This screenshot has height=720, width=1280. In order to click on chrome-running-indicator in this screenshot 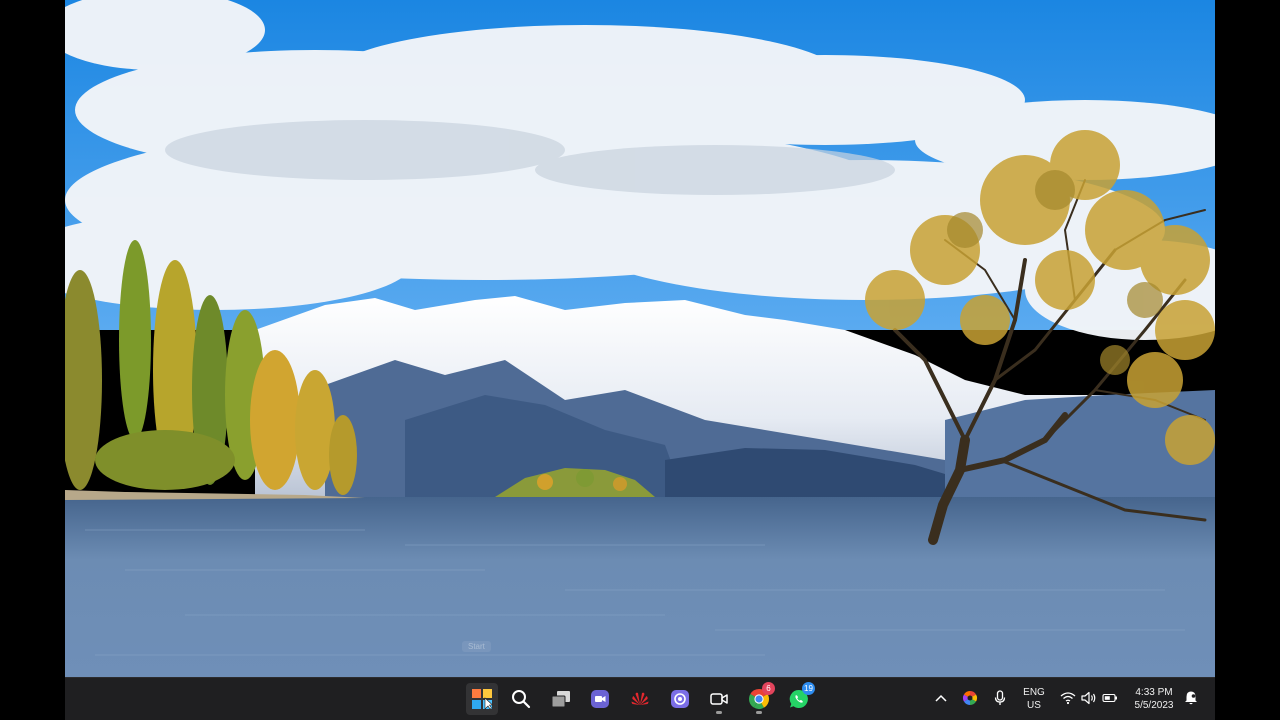, I will do `click(759, 712)`.